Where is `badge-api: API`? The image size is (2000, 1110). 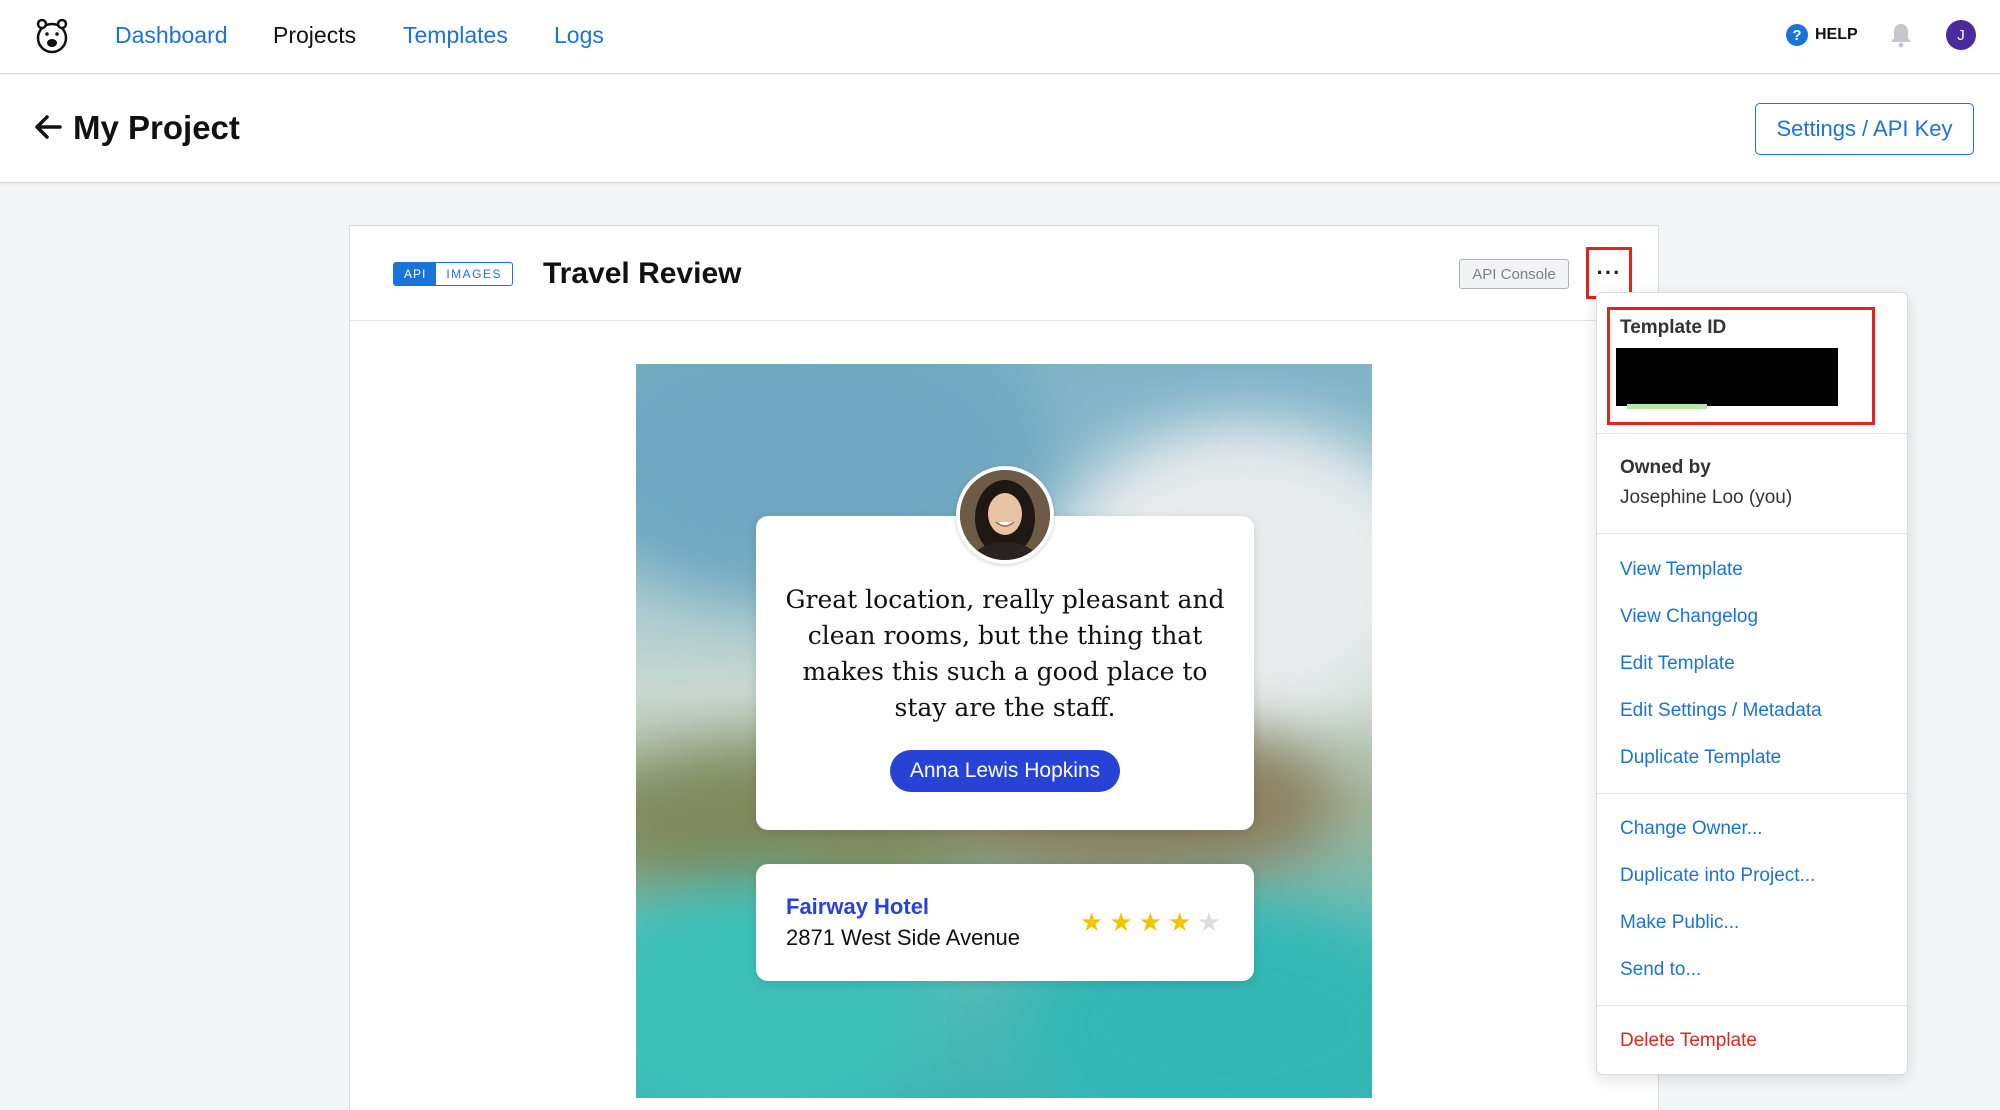 badge-api: API is located at coordinates (415, 274).